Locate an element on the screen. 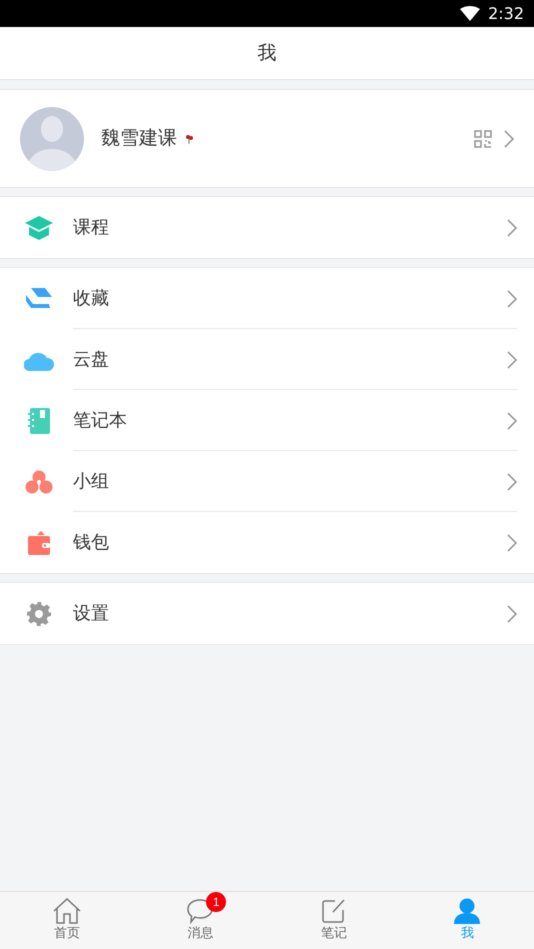  tab-label: 首页 is located at coordinates (67, 933).